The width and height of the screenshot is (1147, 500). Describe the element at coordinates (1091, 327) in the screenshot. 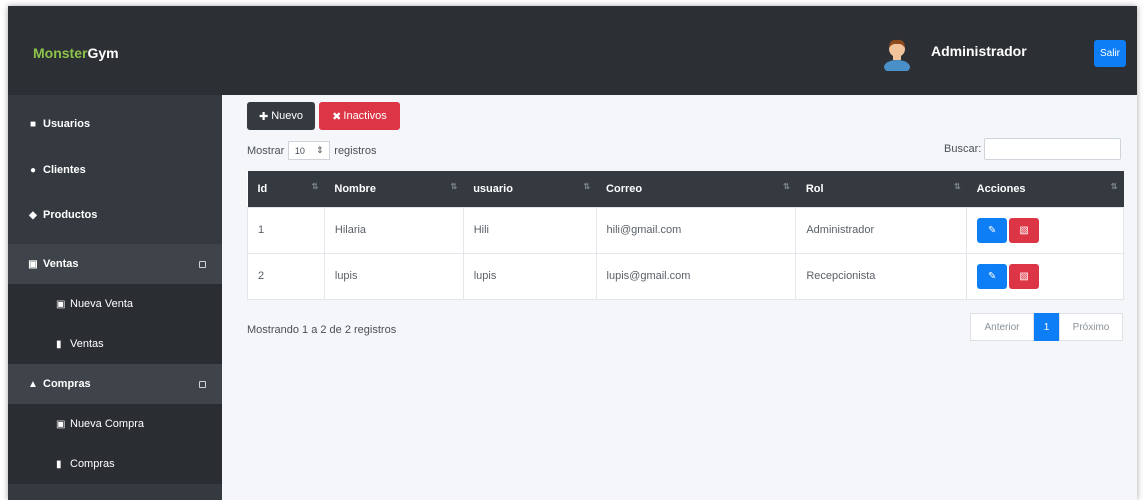

I see `next-page-button: Próximo` at that location.